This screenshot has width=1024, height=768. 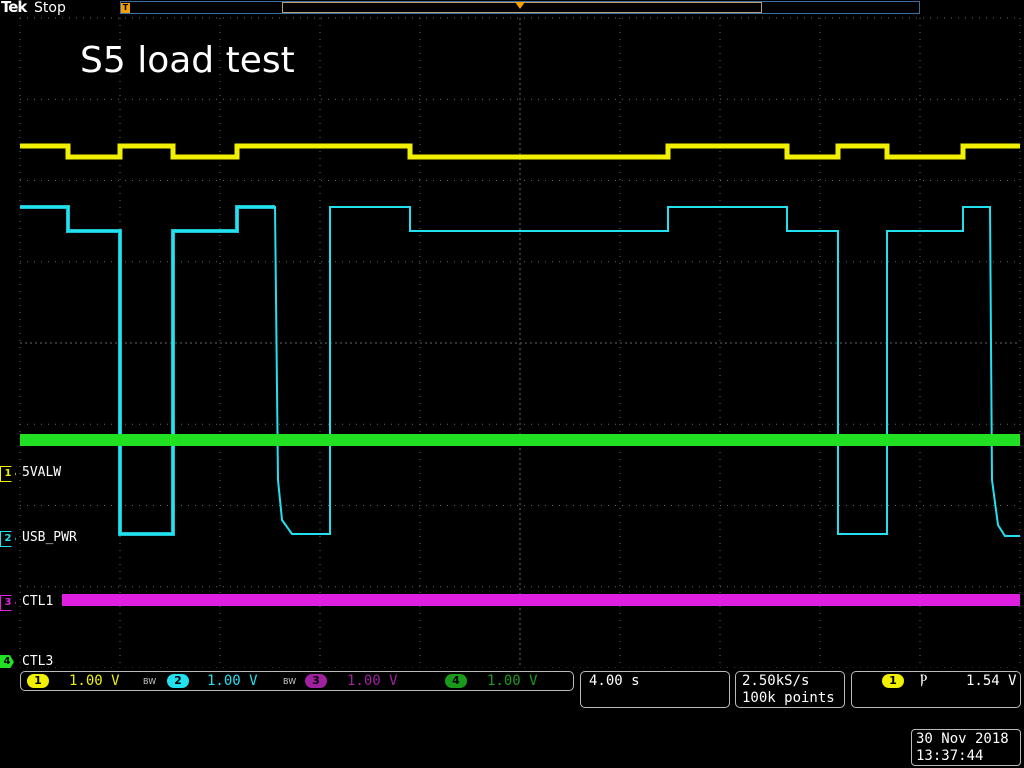 I want to click on channel-1-scale: 1.00 V, so click(x=94, y=681).